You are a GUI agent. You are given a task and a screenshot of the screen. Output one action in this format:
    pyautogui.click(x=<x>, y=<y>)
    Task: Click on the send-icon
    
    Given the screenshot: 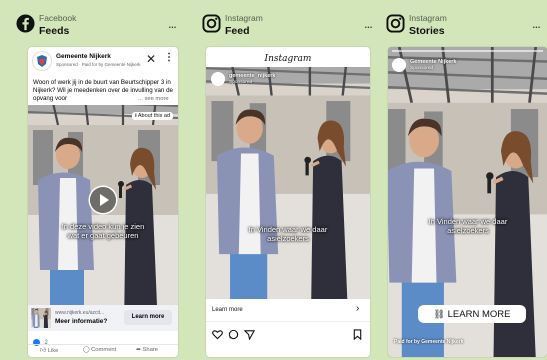 What is the action you would take?
    pyautogui.click(x=249, y=334)
    